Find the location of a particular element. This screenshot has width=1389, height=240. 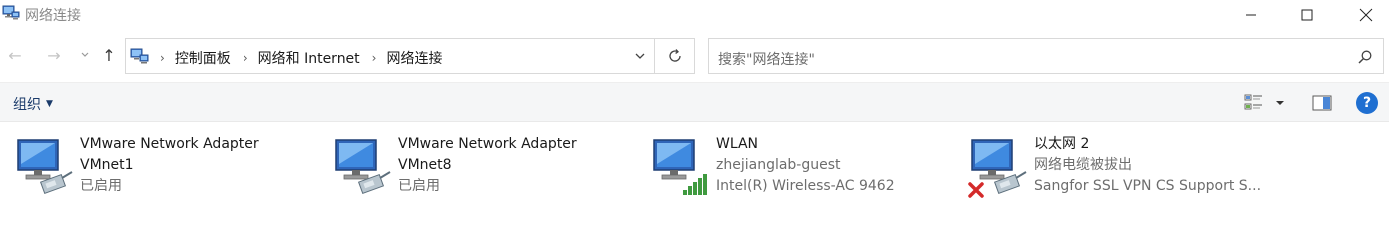

change-view-button is located at coordinates (1254, 103).